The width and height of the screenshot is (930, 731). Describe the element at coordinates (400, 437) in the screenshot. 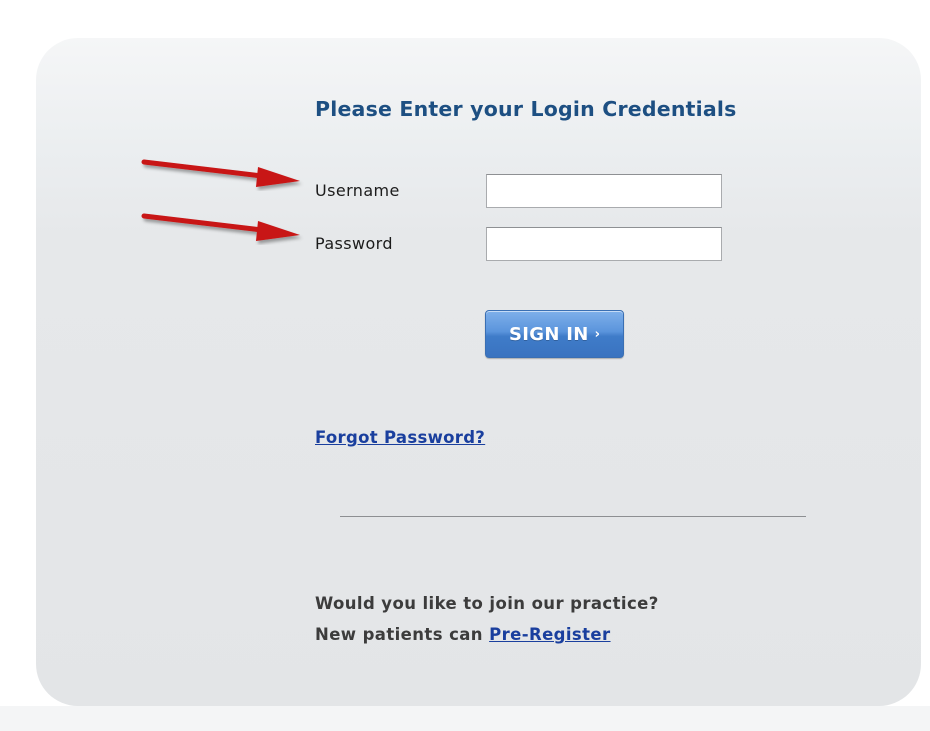

I see `forgot-password-link: Forgot Password?` at that location.